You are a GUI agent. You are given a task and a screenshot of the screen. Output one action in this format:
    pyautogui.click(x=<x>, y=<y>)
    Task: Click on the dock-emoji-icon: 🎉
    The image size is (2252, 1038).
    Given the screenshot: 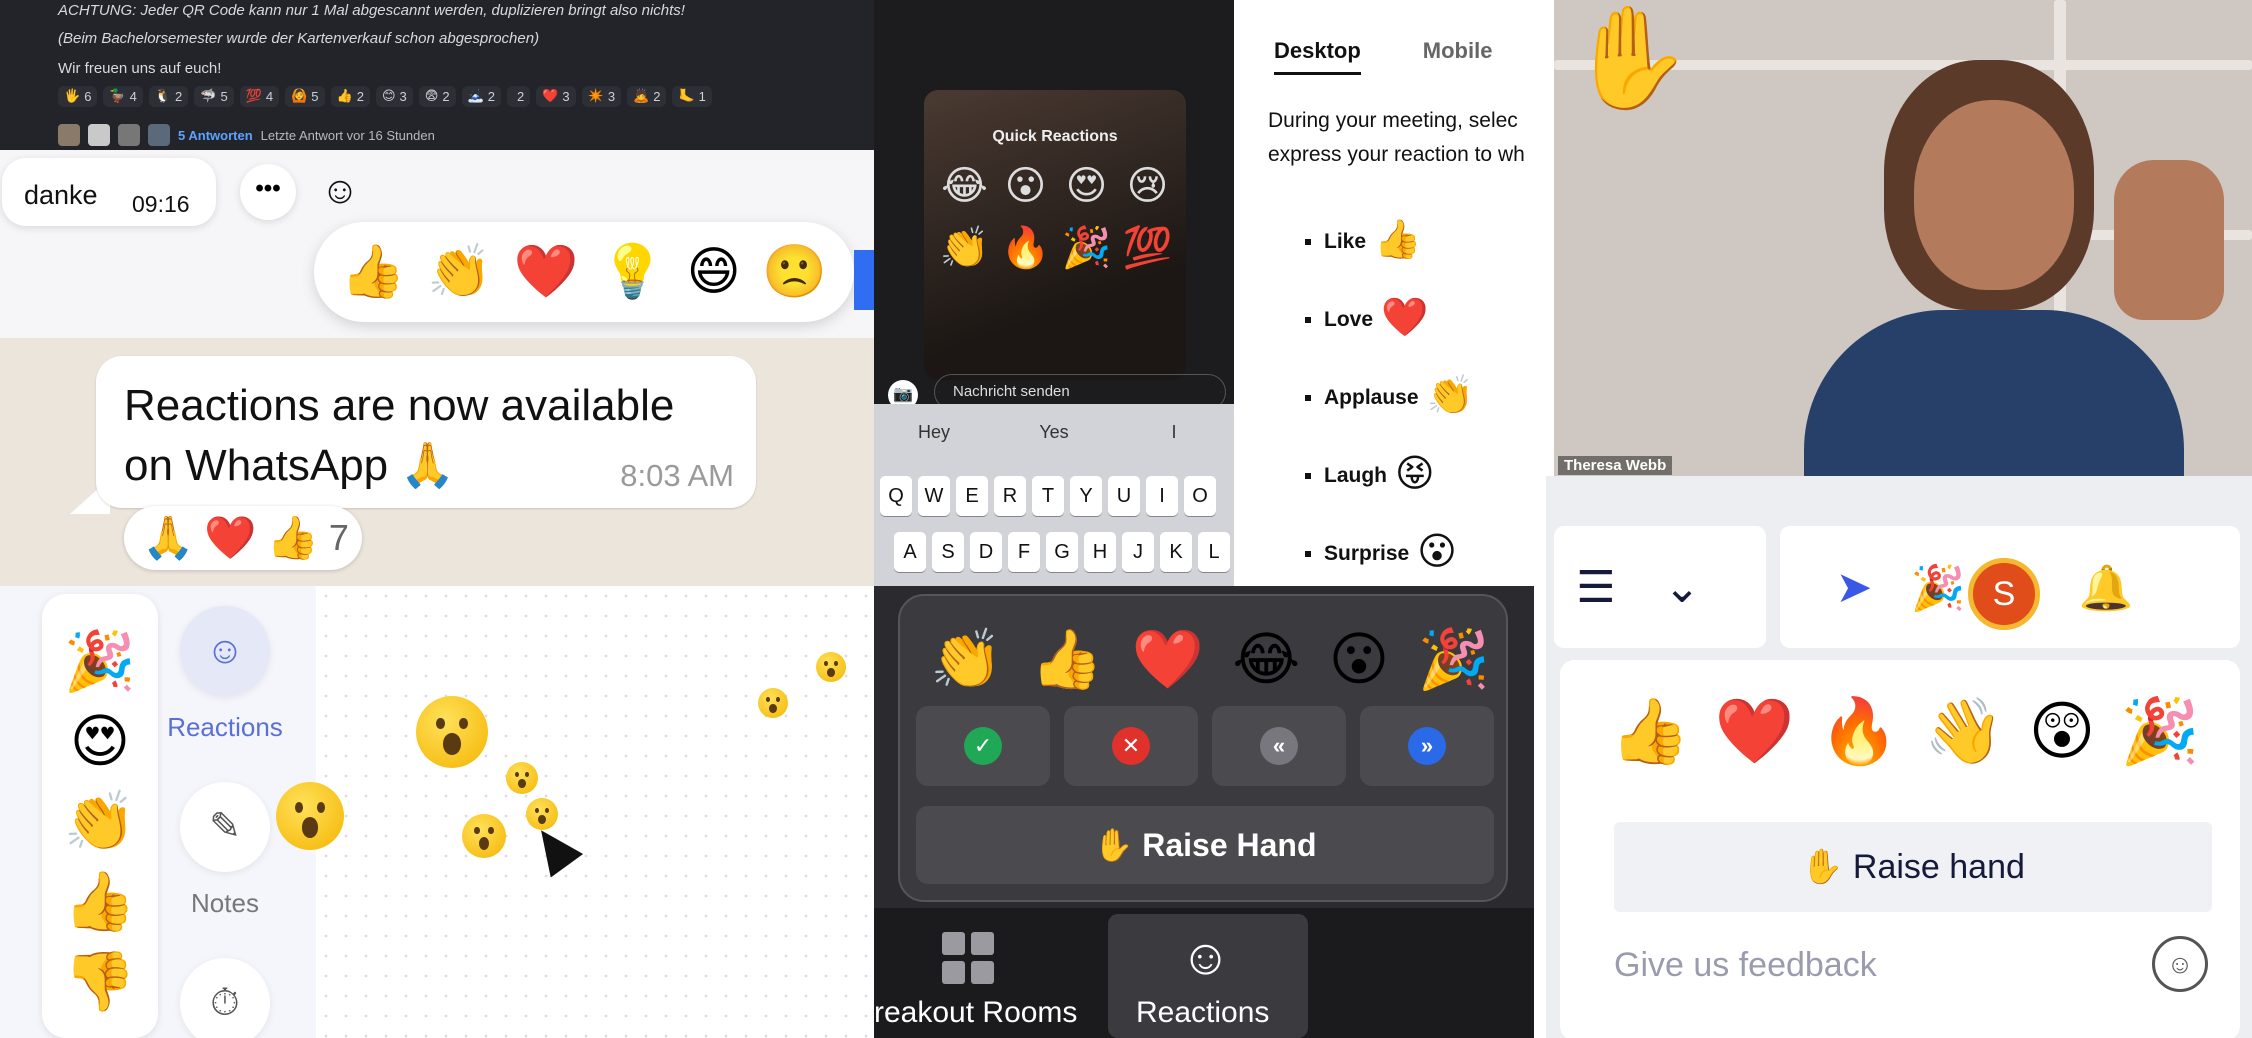 What is the action you would take?
    pyautogui.click(x=100, y=661)
    